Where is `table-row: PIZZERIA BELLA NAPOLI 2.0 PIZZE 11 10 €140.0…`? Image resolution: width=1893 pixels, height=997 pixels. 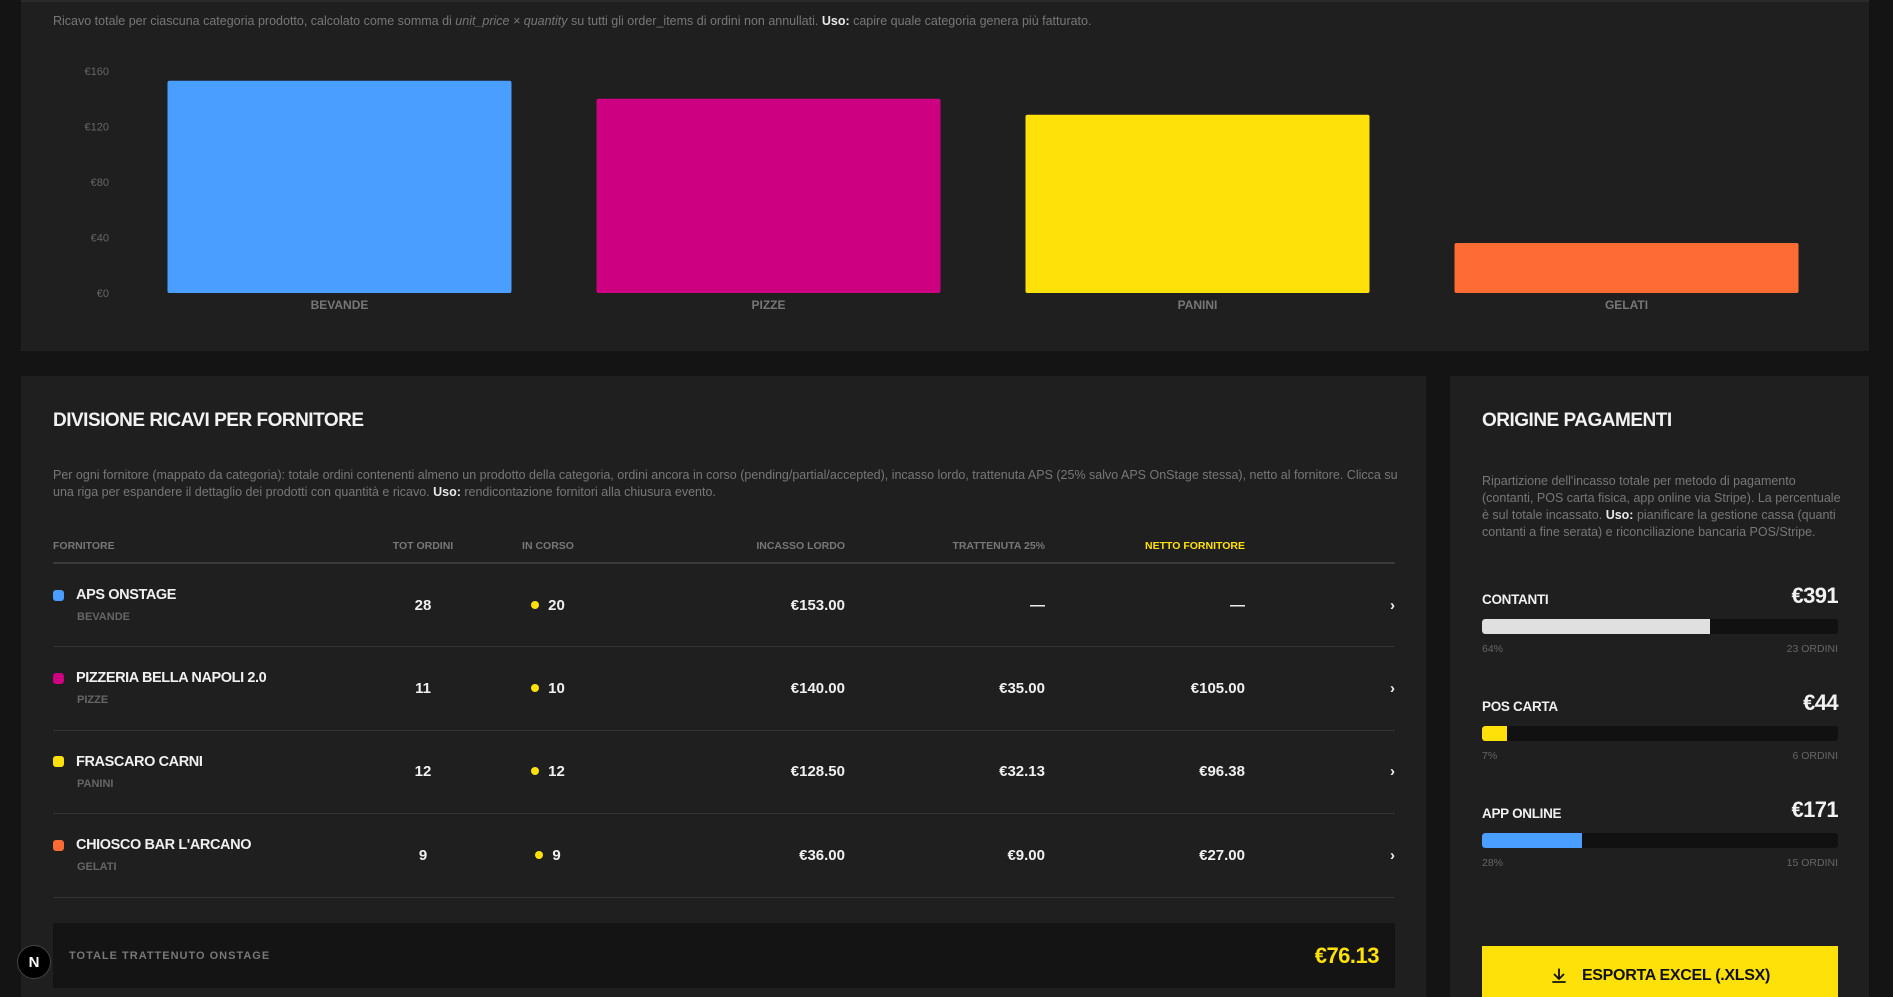
table-row: PIZZERIA BELLA NAPOLI 2.0 PIZZE 11 10 €140.0… is located at coordinates (724, 688).